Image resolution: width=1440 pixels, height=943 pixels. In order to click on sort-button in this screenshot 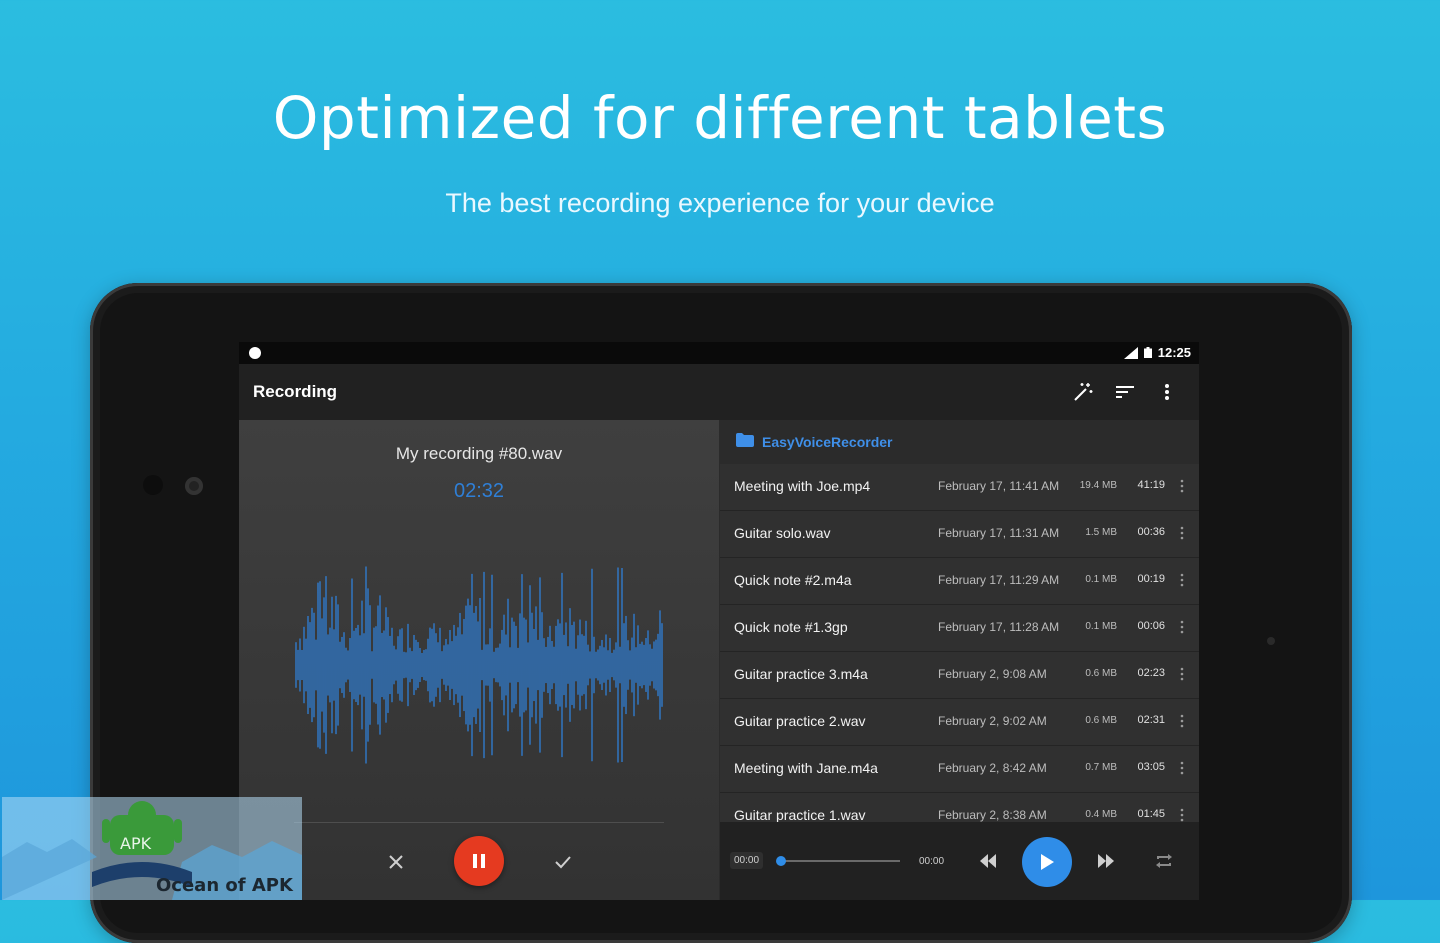, I will do `click(1125, 392)`.